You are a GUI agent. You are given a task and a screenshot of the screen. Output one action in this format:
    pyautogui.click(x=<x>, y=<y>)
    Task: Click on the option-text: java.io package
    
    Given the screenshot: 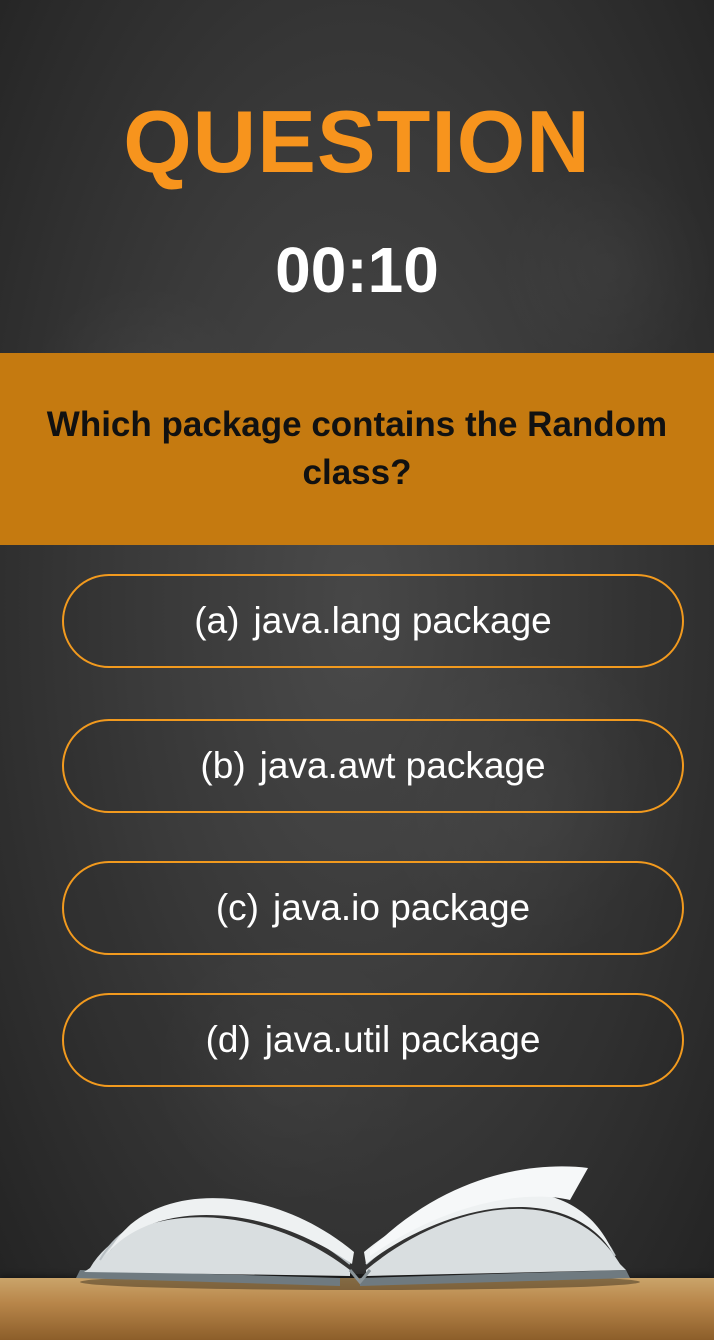 What is the action you would take?
    pyautogui.click(x=402, y=907)
    